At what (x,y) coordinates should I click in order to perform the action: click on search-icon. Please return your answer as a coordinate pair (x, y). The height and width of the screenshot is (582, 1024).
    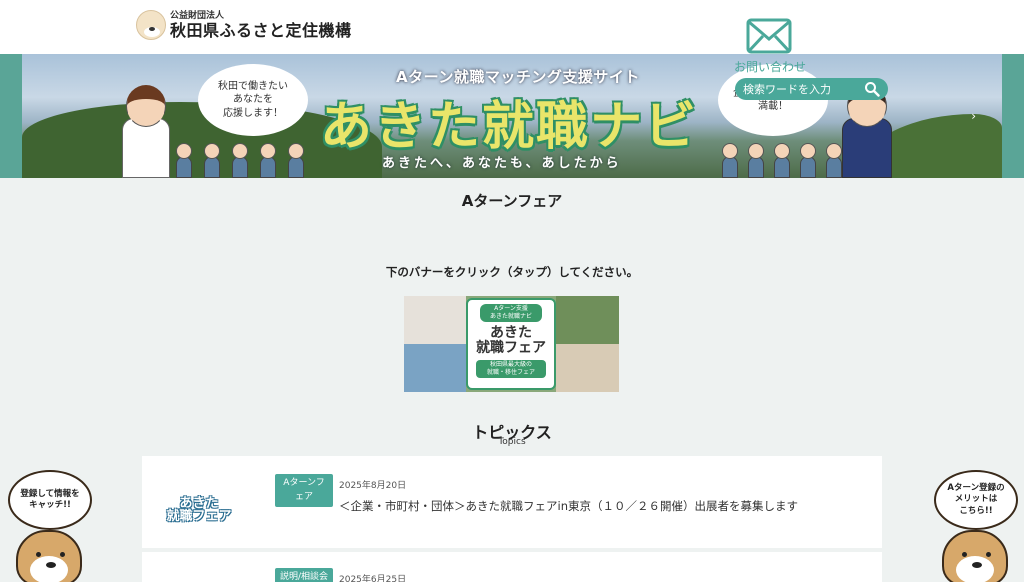
    Looking at the image, I should click on (872, 89).